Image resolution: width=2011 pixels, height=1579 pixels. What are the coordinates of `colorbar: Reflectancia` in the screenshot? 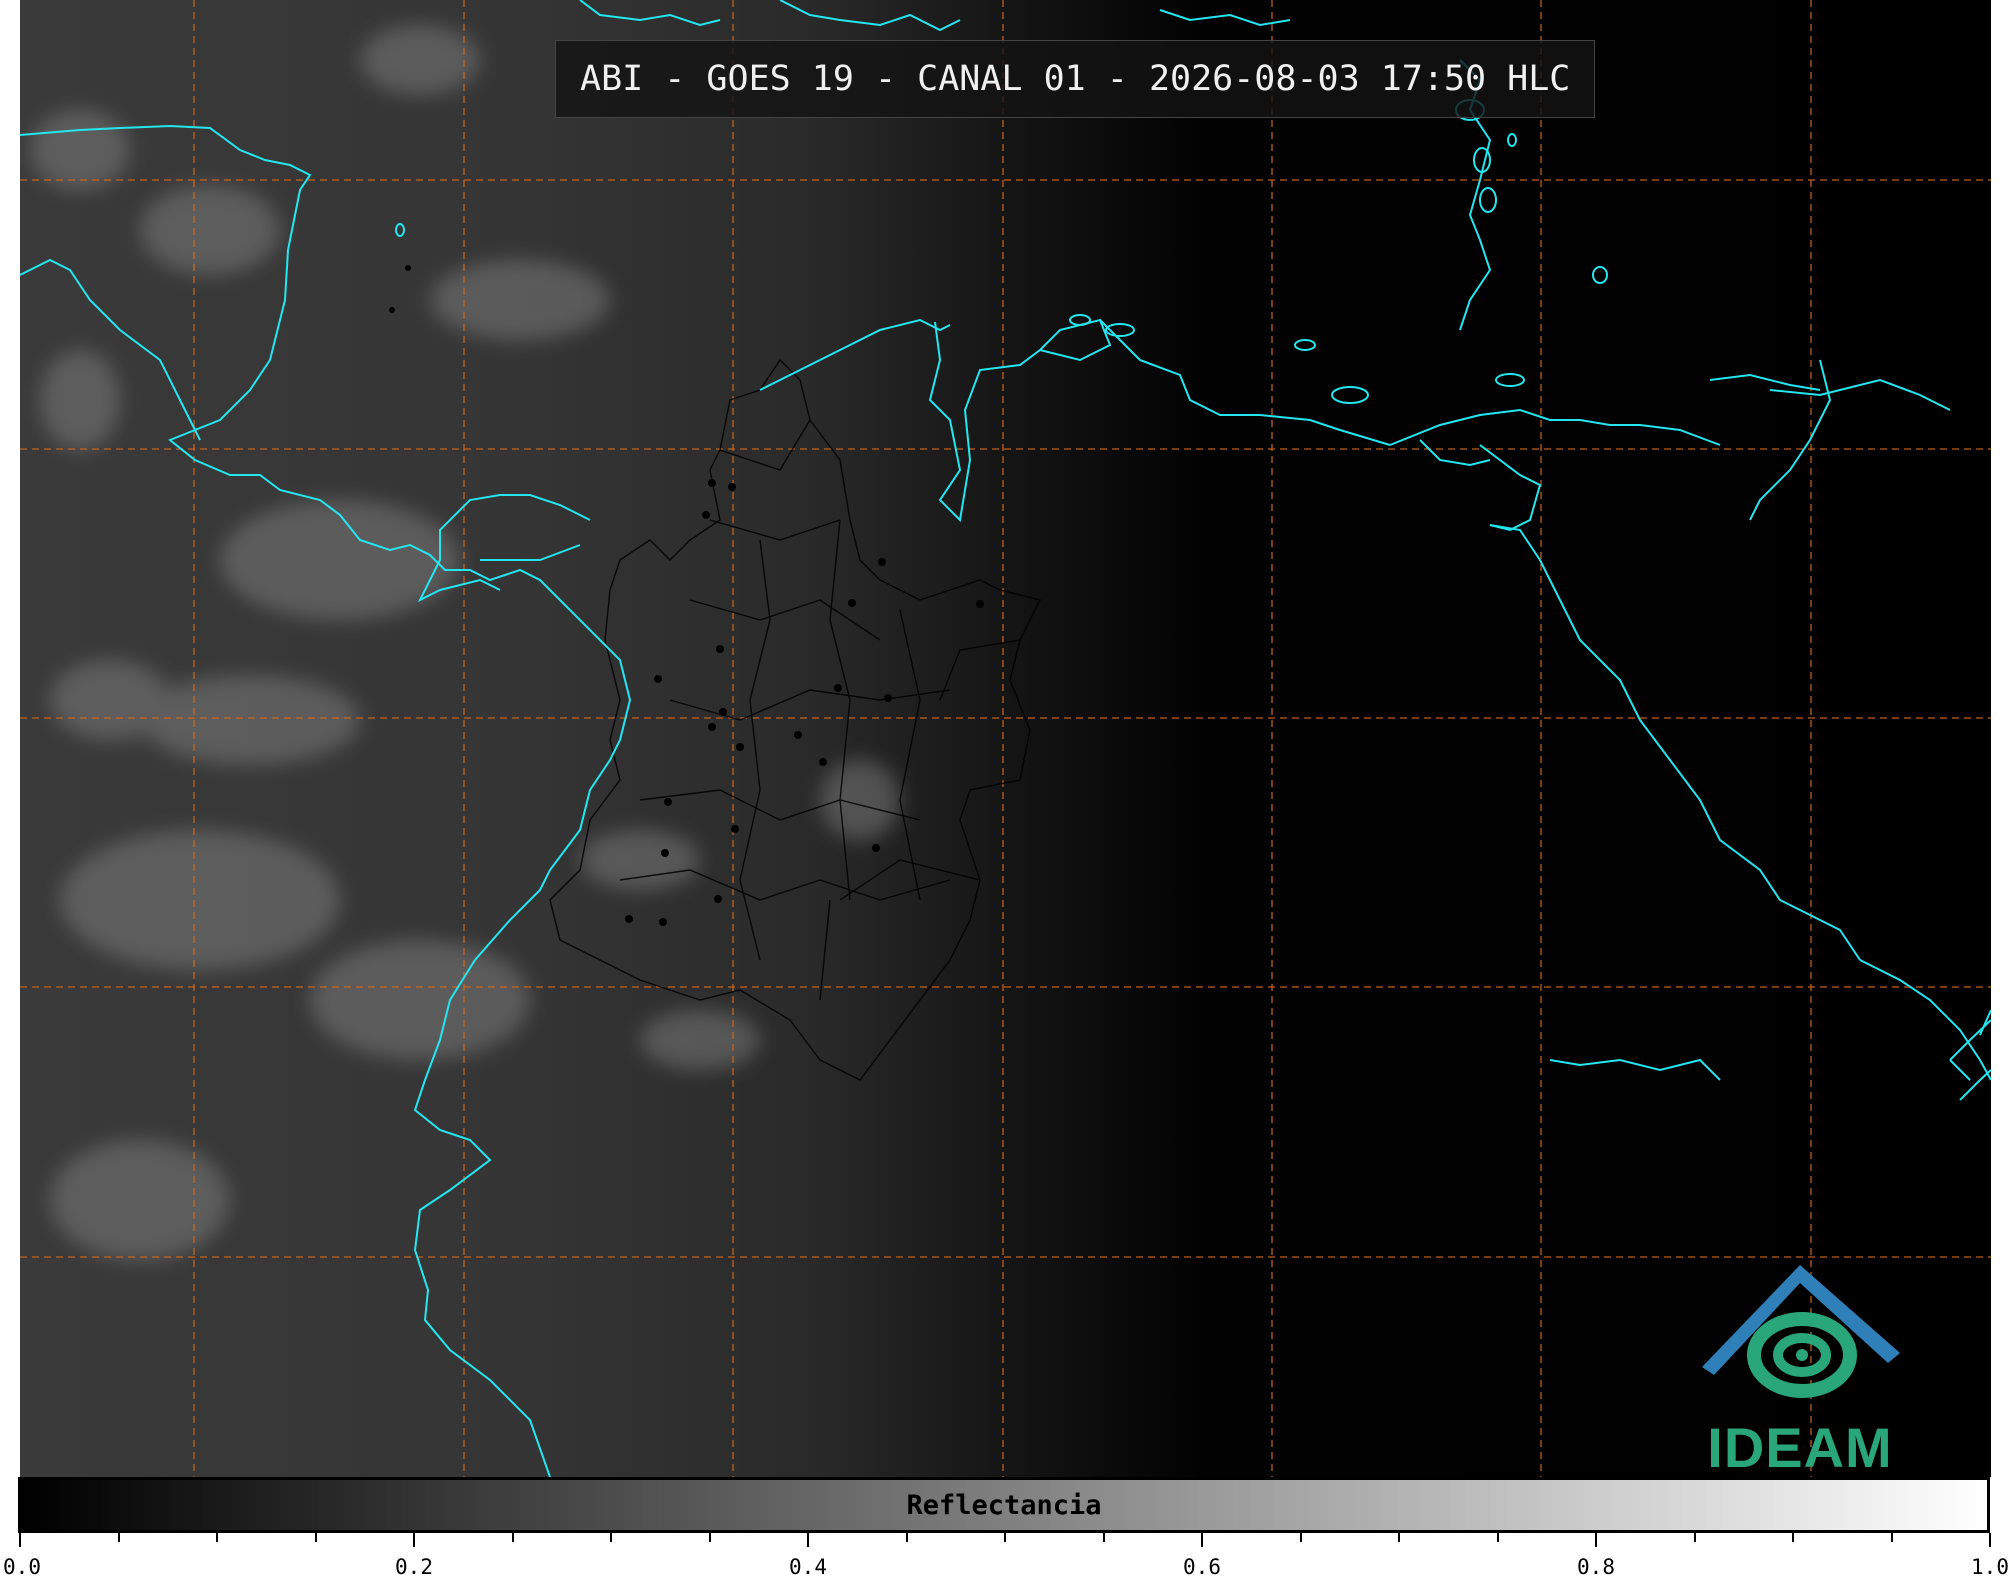 It's located at (1004, 1505).